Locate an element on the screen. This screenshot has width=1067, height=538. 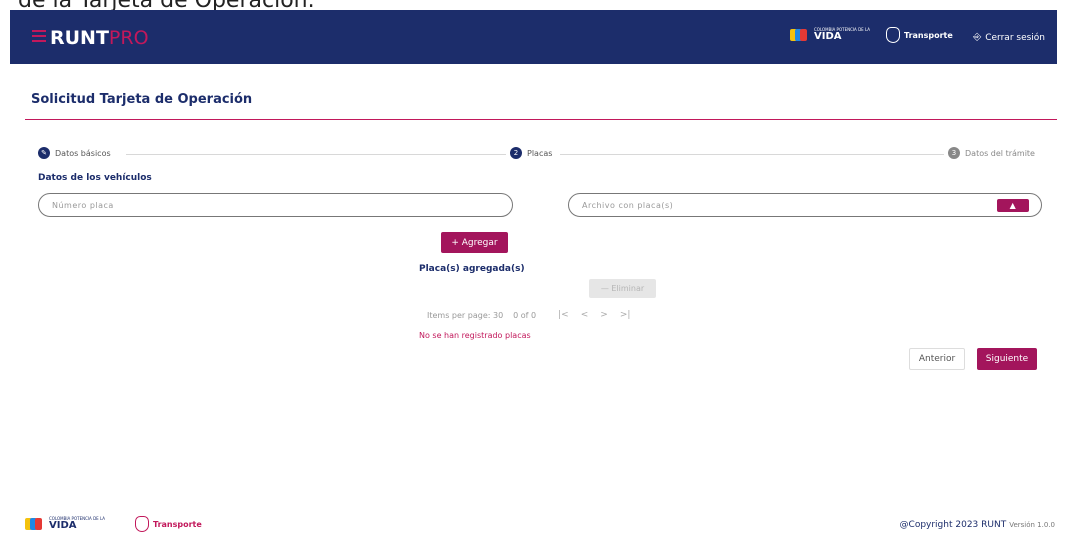
step-datos-tramite: 3 Datos del trámite is located at coordinates (991, 153).